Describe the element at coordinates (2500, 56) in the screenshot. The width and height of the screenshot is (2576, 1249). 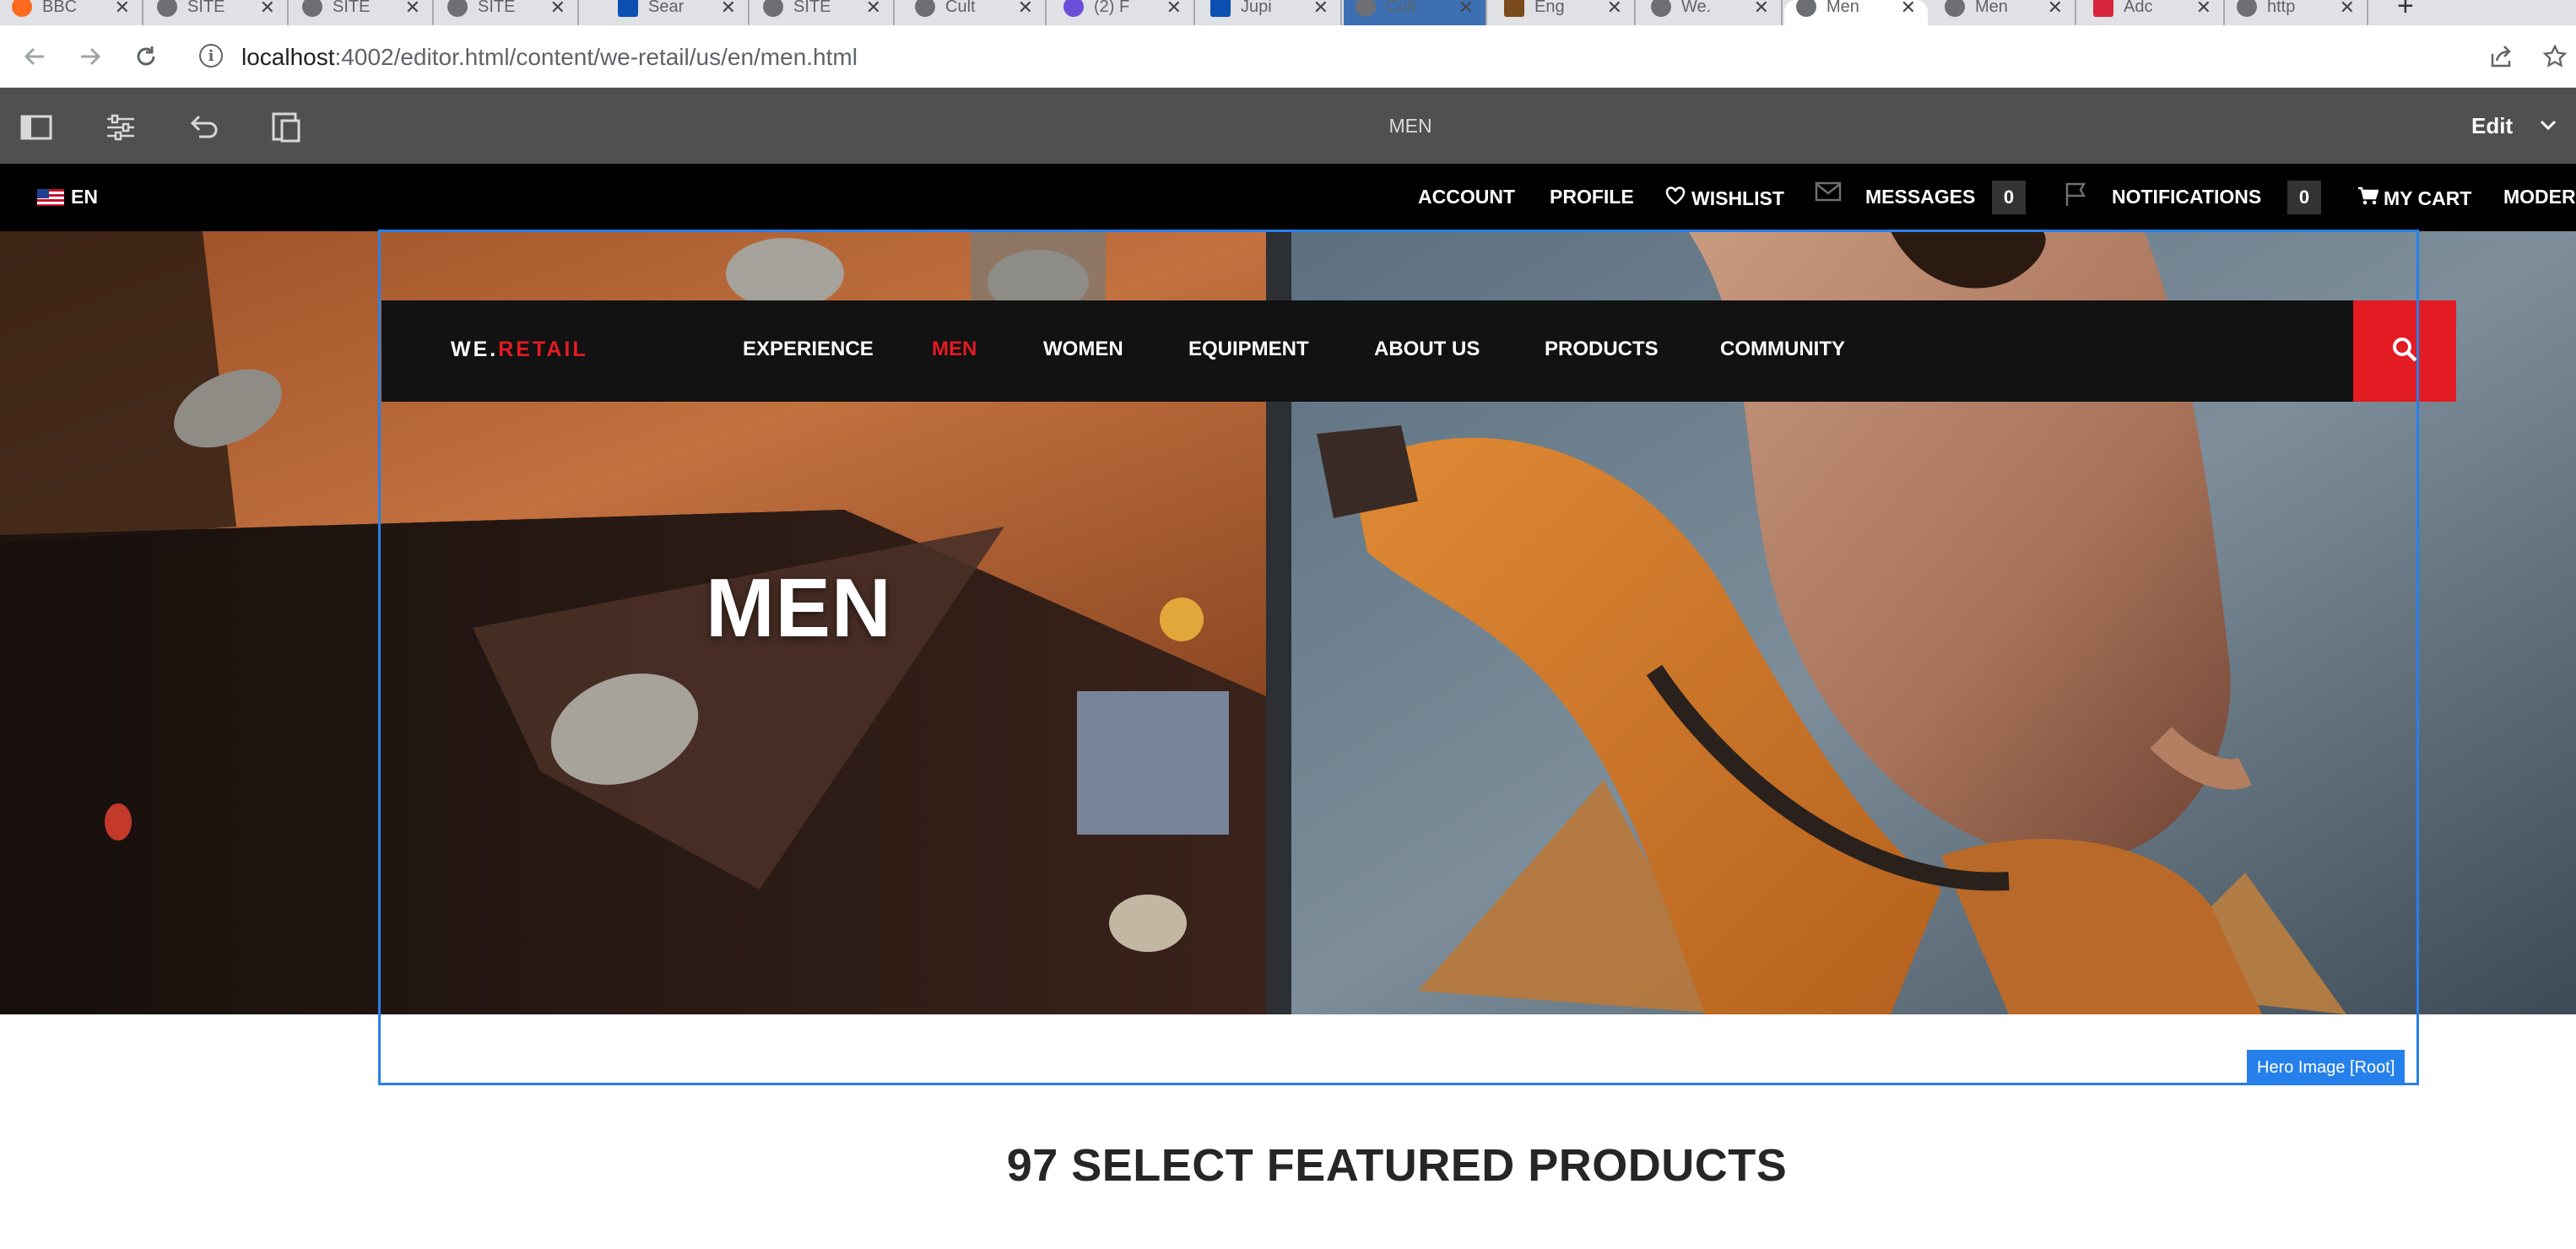
I see `share-icon` at that location.